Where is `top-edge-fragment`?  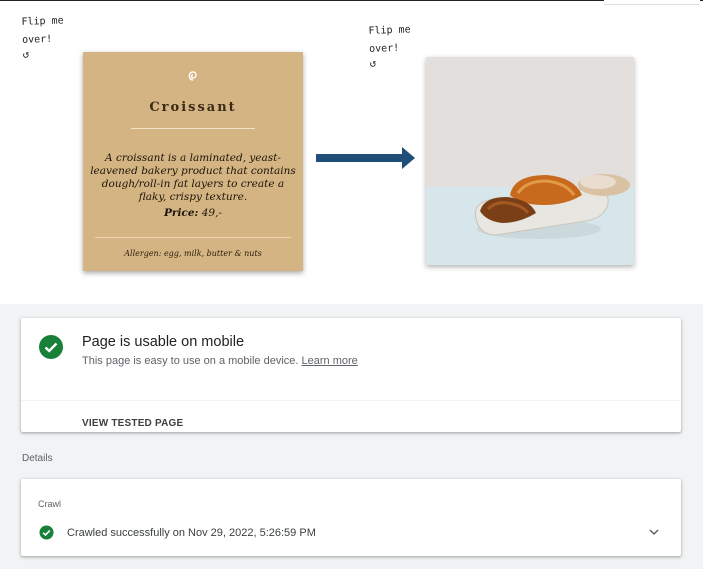 top-edge-fragment is located at coordinates (652, 2).